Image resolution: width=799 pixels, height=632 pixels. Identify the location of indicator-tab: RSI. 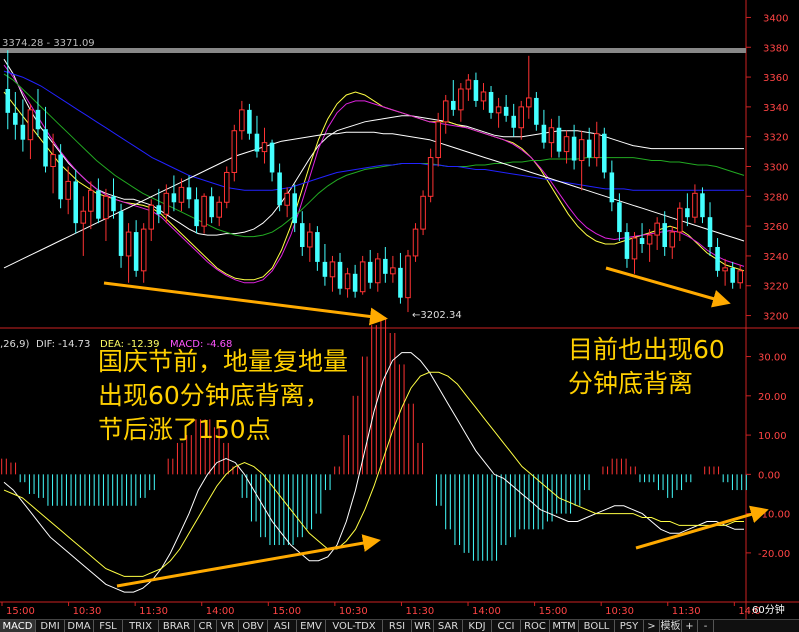
(397, 626).